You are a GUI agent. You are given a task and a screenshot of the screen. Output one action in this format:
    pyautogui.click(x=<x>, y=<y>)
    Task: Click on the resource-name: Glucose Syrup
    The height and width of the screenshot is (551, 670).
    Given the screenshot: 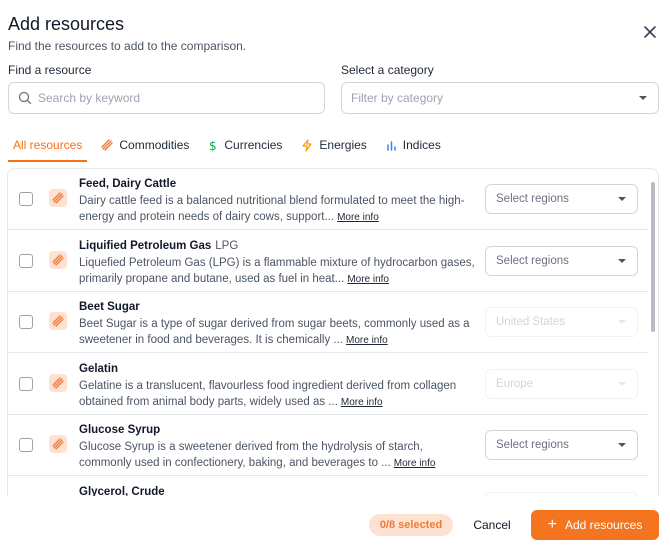 What is the action you would take?
    pyautogui.click(x=120, y=430)
    